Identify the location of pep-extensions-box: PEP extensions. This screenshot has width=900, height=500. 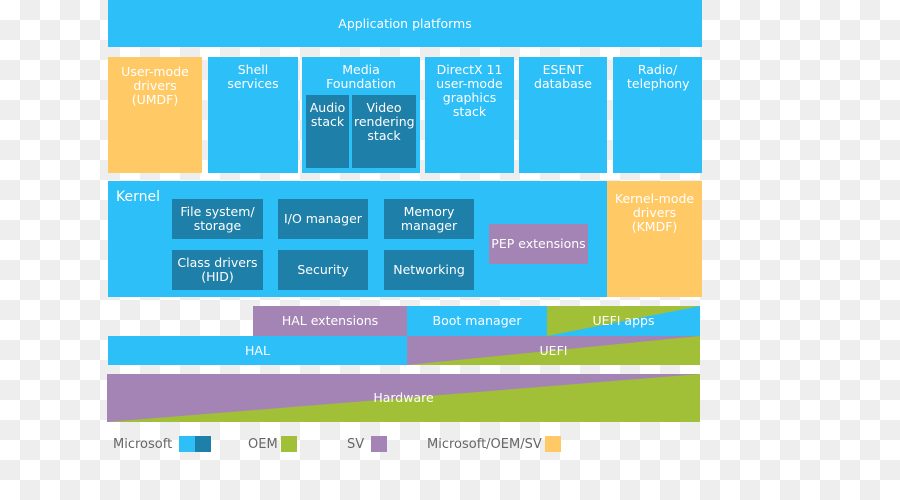
(538, 244).